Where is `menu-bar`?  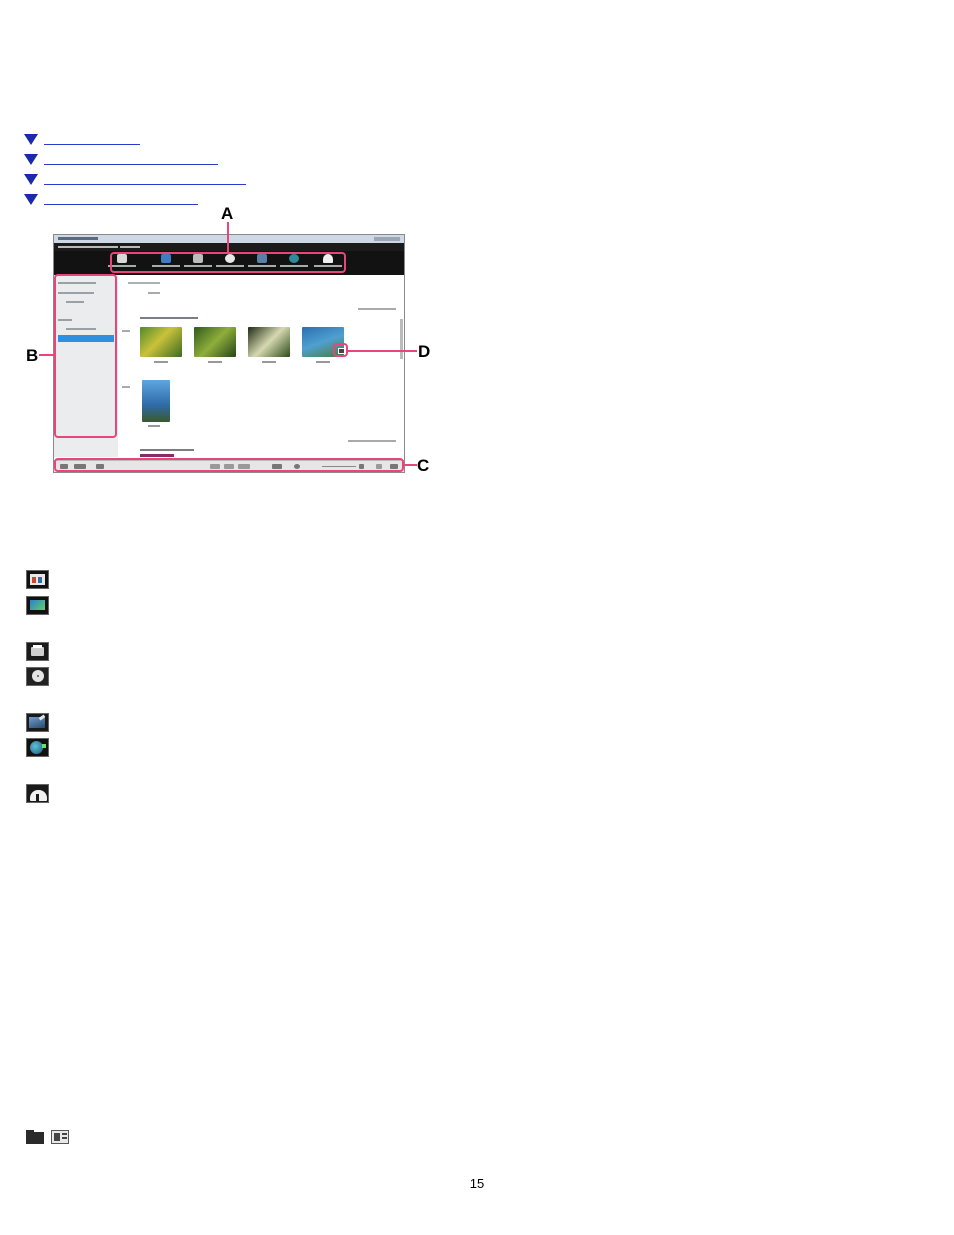
menu-bar is located at coordinates (229, 247).